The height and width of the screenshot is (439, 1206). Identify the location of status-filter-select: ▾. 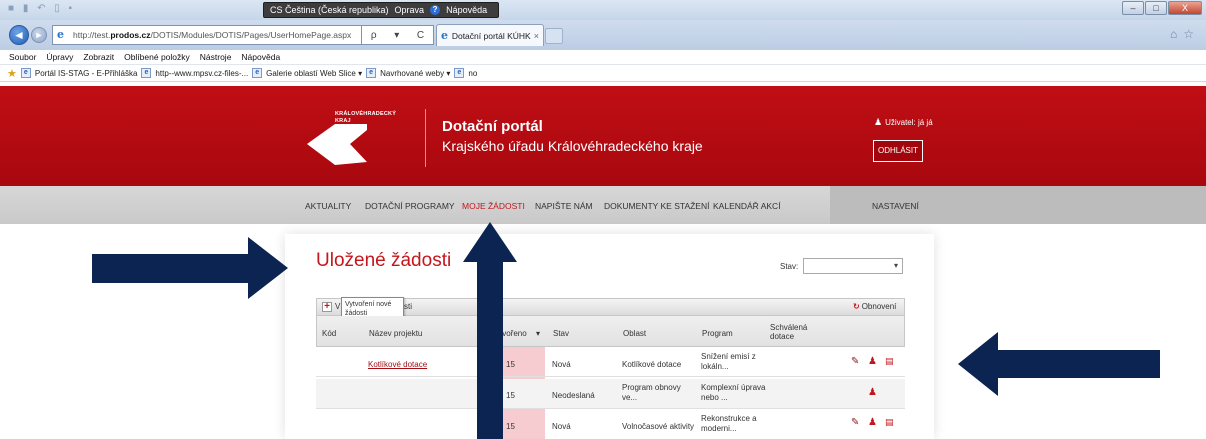
(853, 266).